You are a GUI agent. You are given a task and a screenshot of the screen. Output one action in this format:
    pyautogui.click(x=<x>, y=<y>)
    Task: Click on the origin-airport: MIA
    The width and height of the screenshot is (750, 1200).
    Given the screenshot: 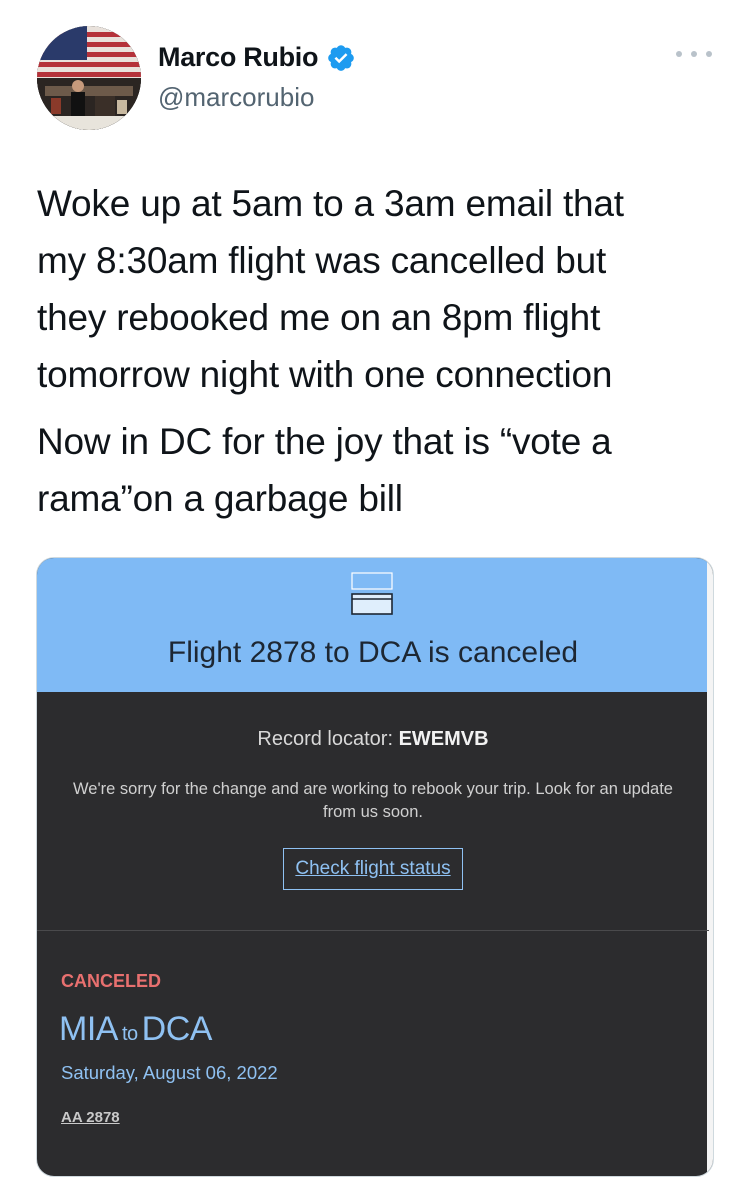 What is the action you would take?
    pyautogui.click(x=88, y=1029)
    